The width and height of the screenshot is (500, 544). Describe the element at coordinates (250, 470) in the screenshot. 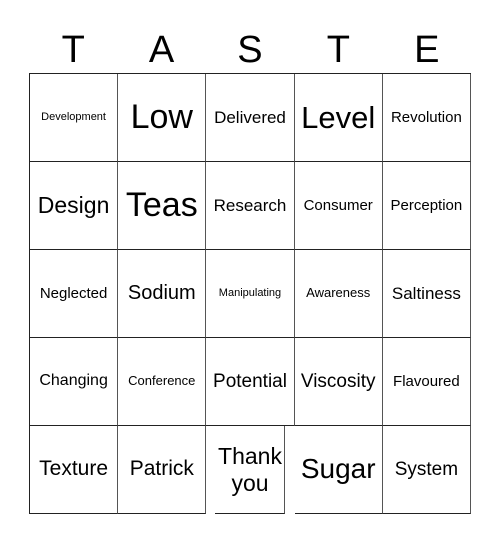

I see `bingo-cell: Thank you` at that location.